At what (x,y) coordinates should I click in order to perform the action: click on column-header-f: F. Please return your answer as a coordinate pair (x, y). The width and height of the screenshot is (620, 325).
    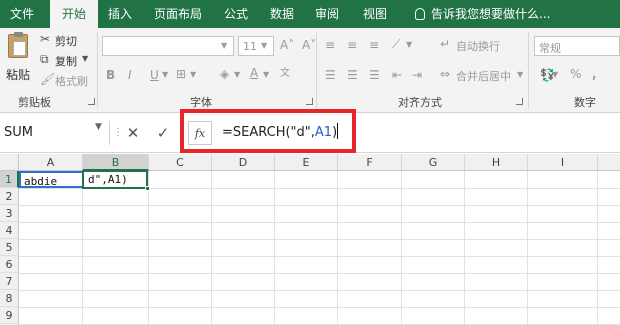
    Looking at the image, I should click on (370, 162).